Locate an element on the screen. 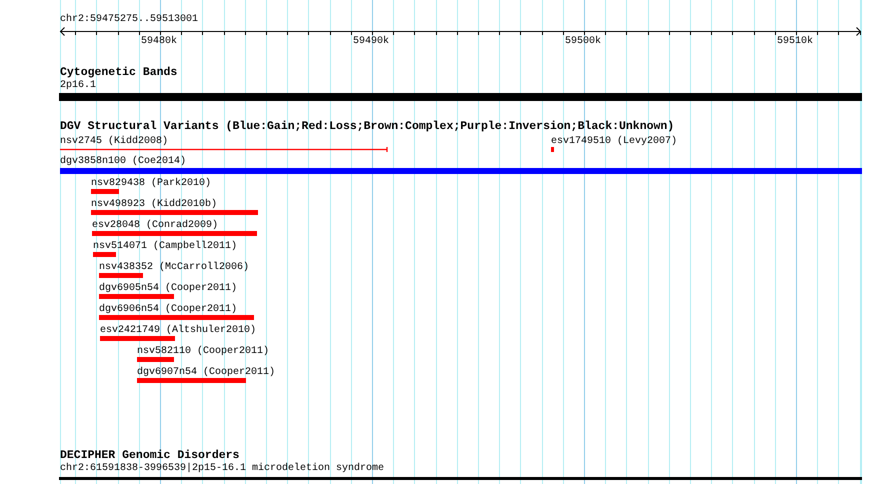 The height and width of the screenshot is (484, 890). variant-label: dgv6905n54 (Cooper2011) is located at coordinates (168, 288).